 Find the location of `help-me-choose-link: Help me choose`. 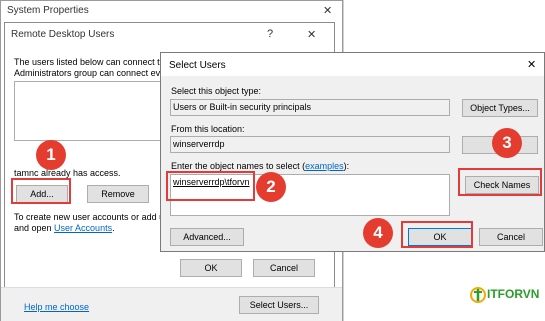

help-me-choose-link: Help me choose is located at coordinates (56, 307).